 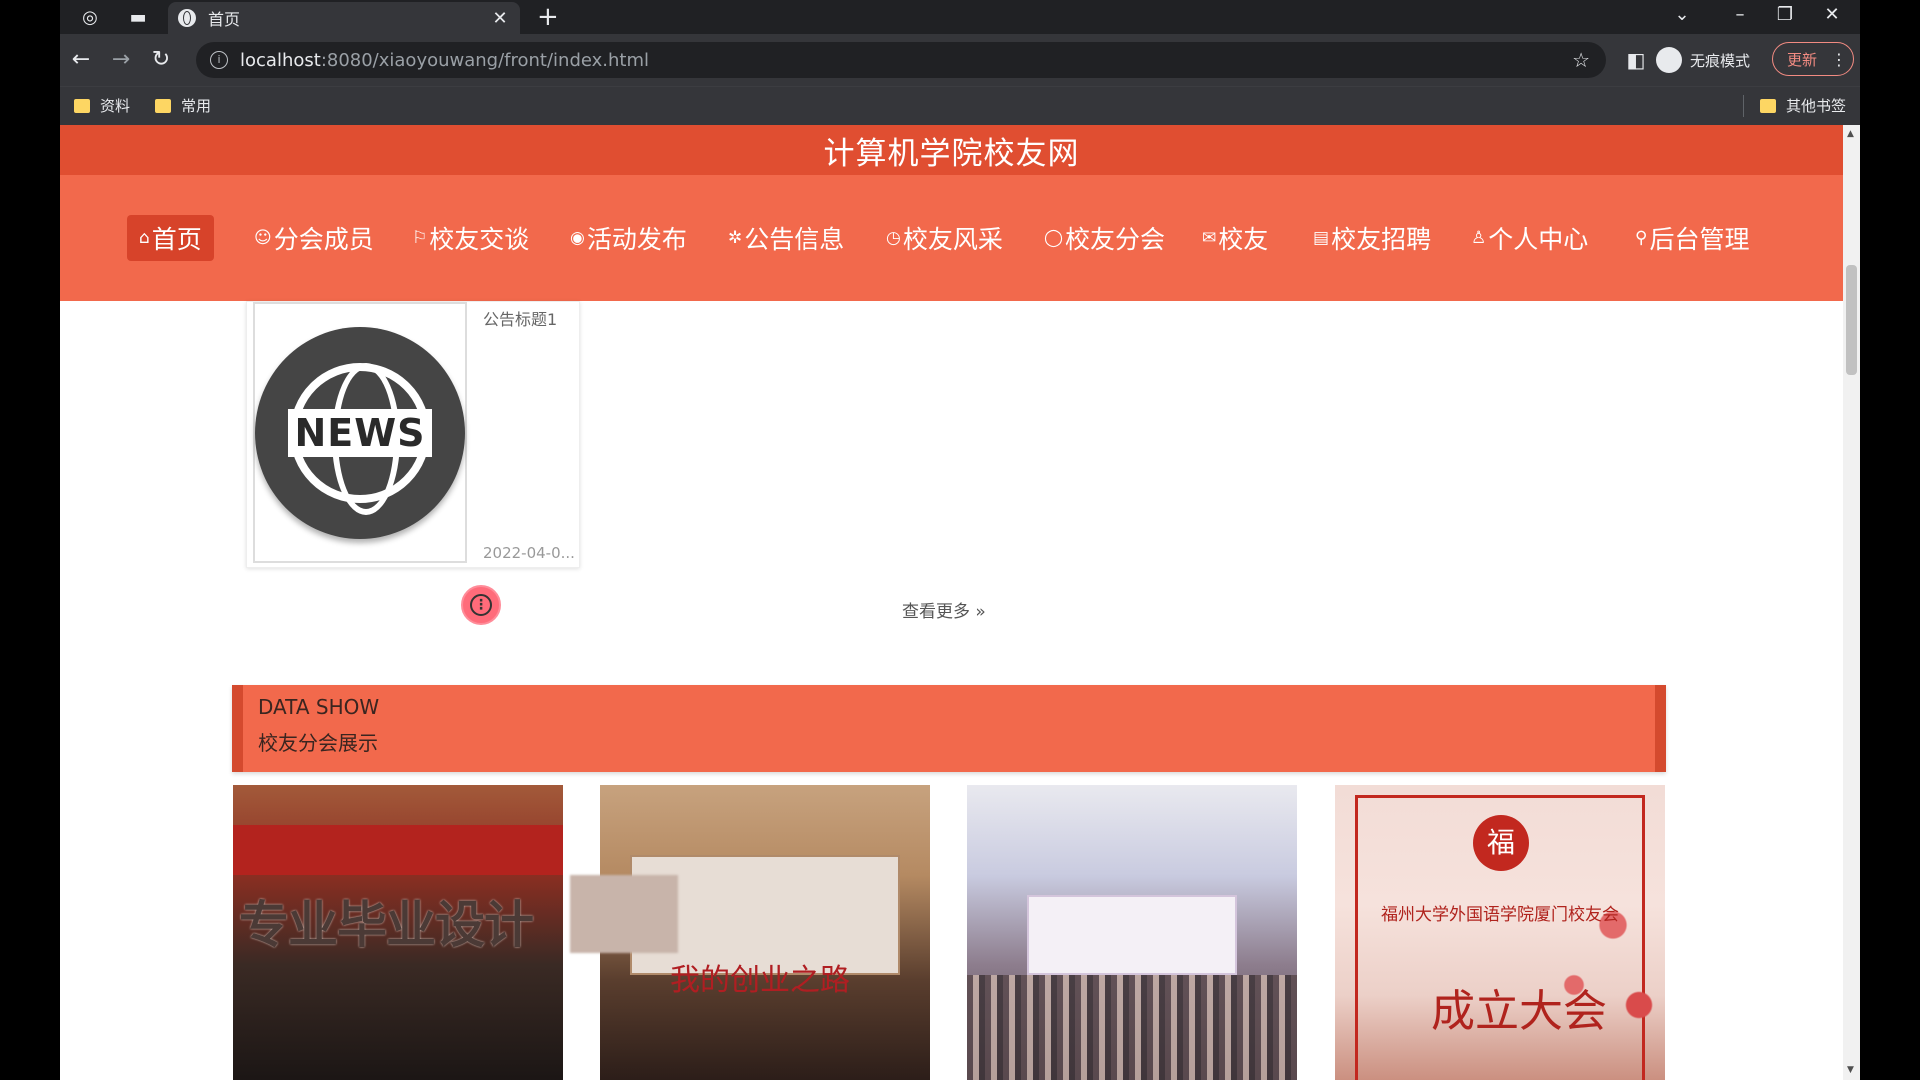 What do you see at coordinates (1500, 915) in the screenshot?
I see `poster-subtitle: 福州大学外国语学院厦门校友会` at bounding box center [1500, 915].